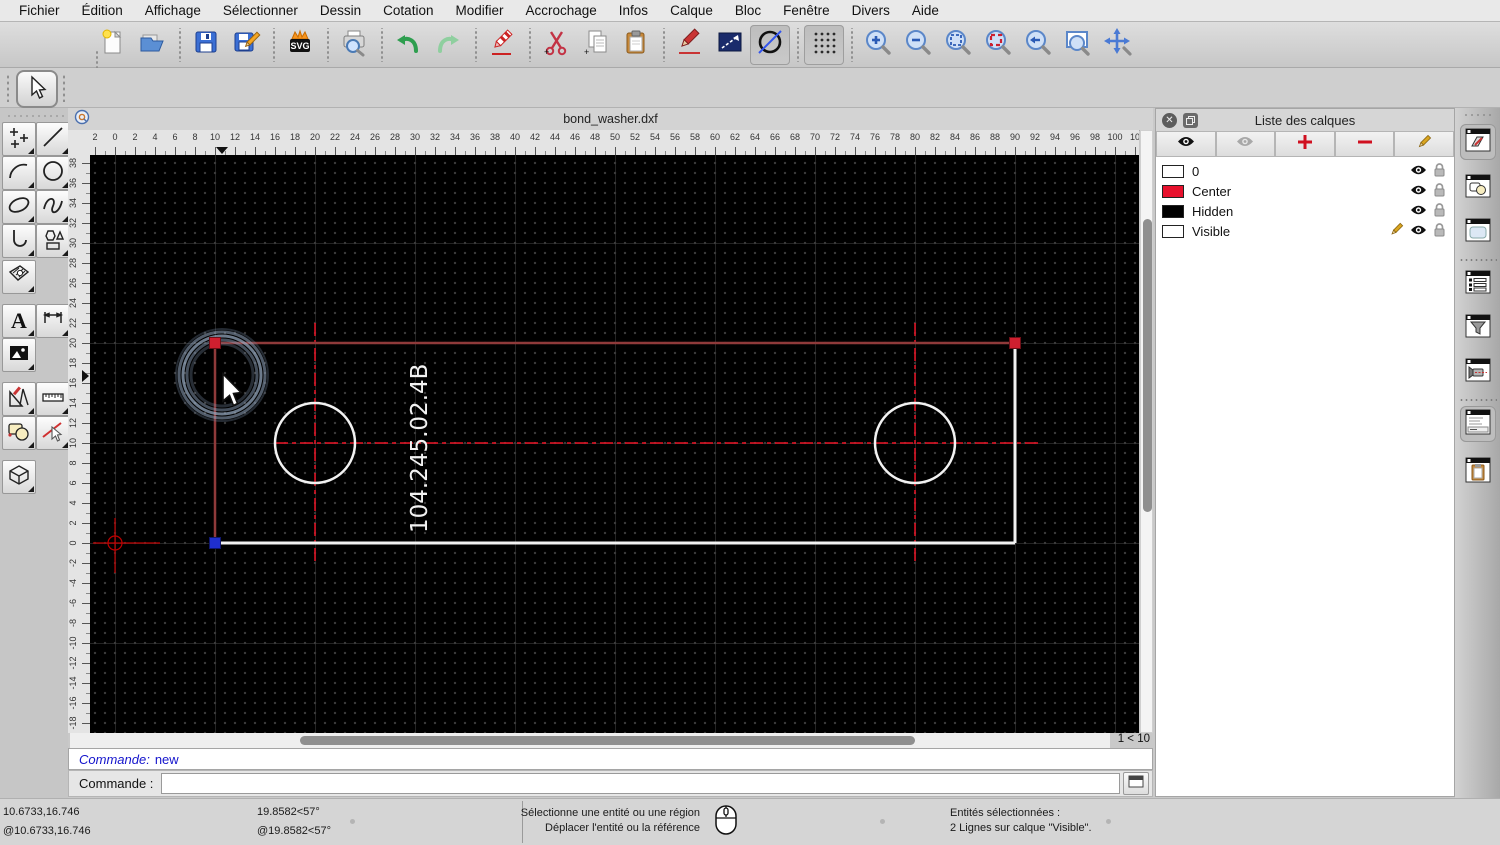 The image size is (1500, 845). I want to click on zoom-auto-button, so click(958, 45).